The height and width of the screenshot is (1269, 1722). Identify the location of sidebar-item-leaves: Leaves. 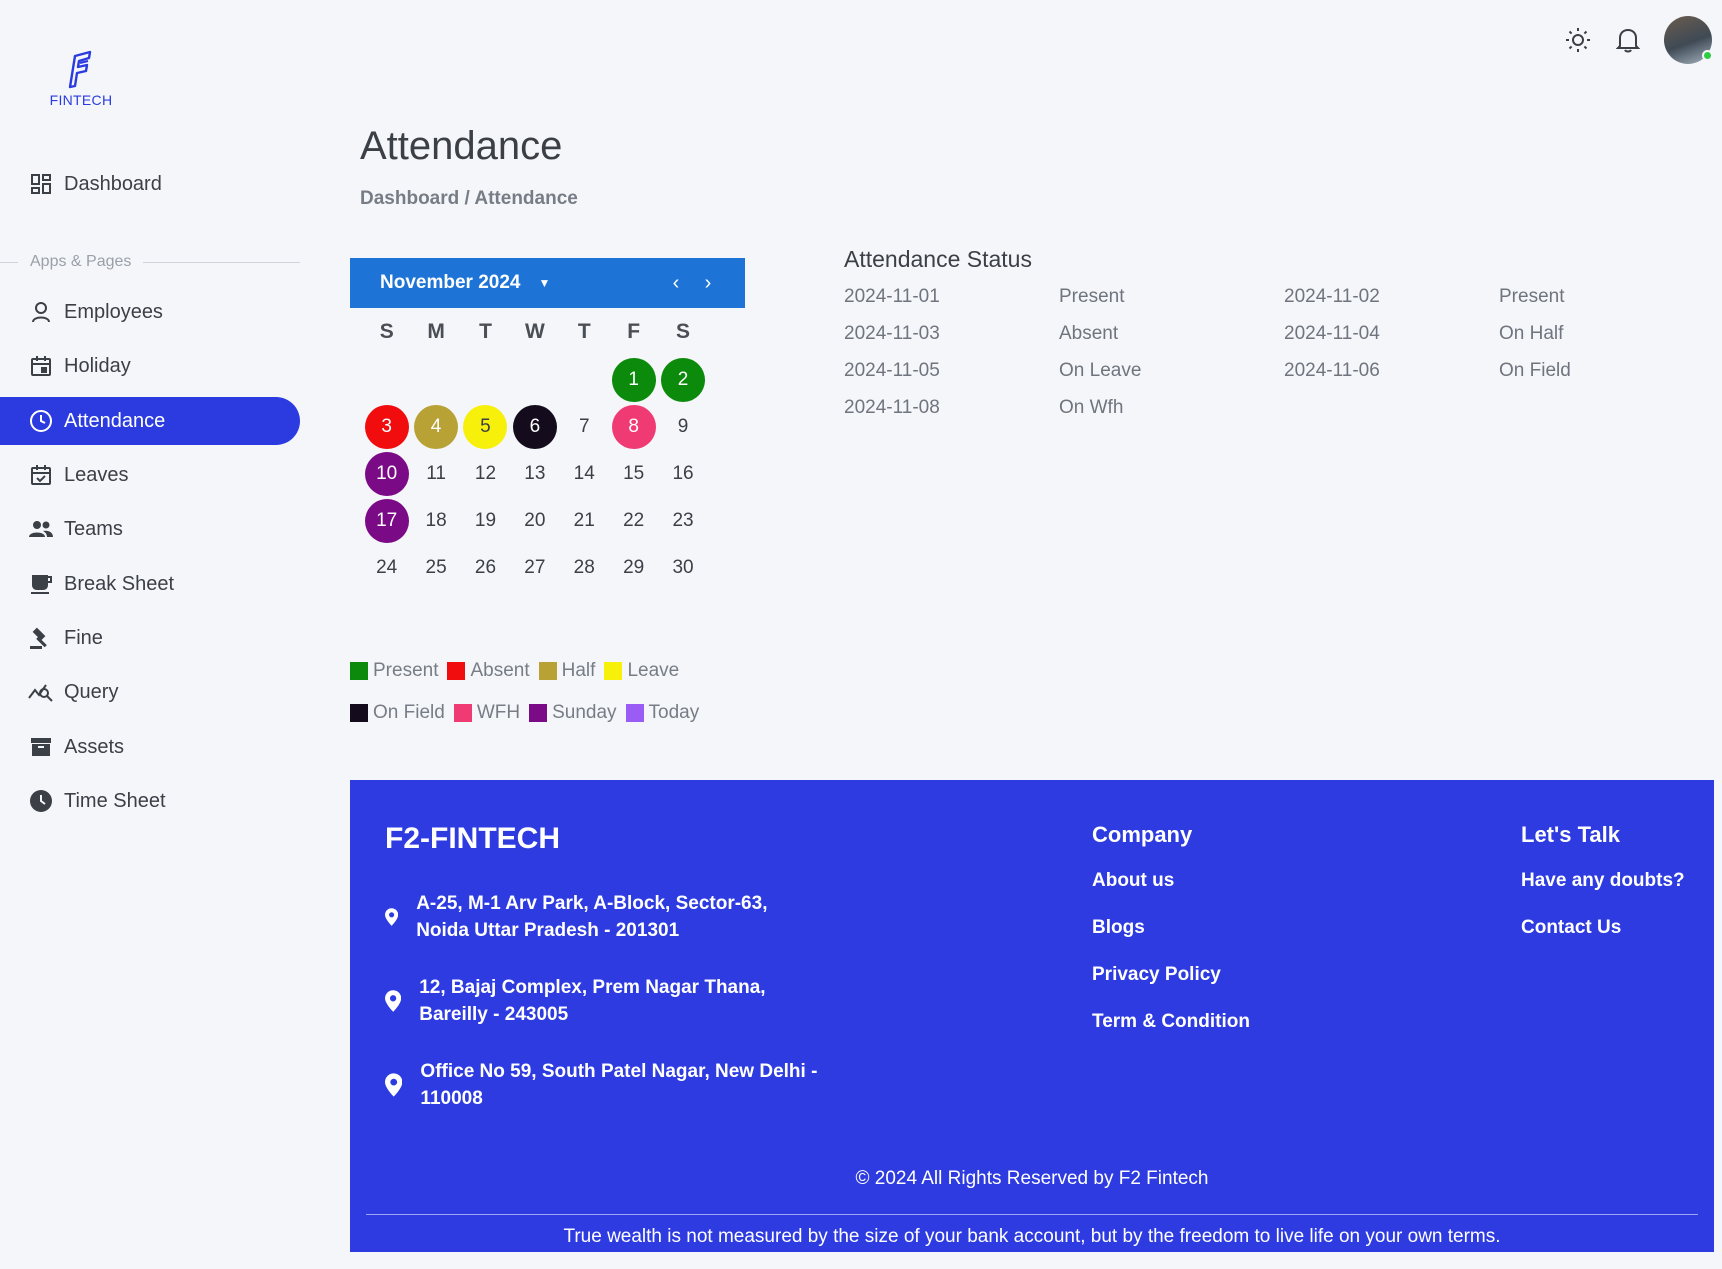
(150, 475).